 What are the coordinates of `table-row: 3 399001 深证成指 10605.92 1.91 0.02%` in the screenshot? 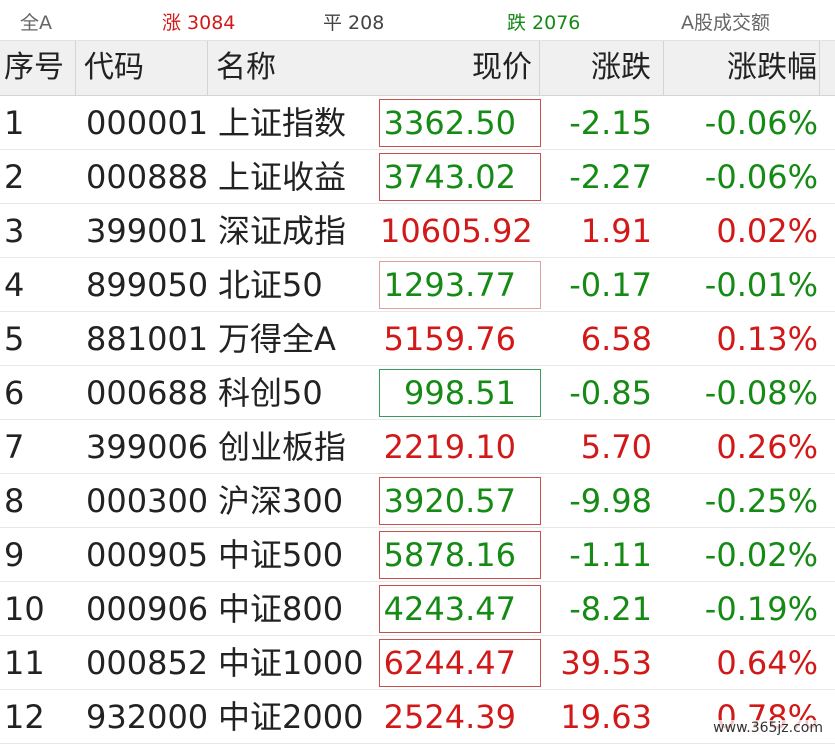 It's located at (417, 231).